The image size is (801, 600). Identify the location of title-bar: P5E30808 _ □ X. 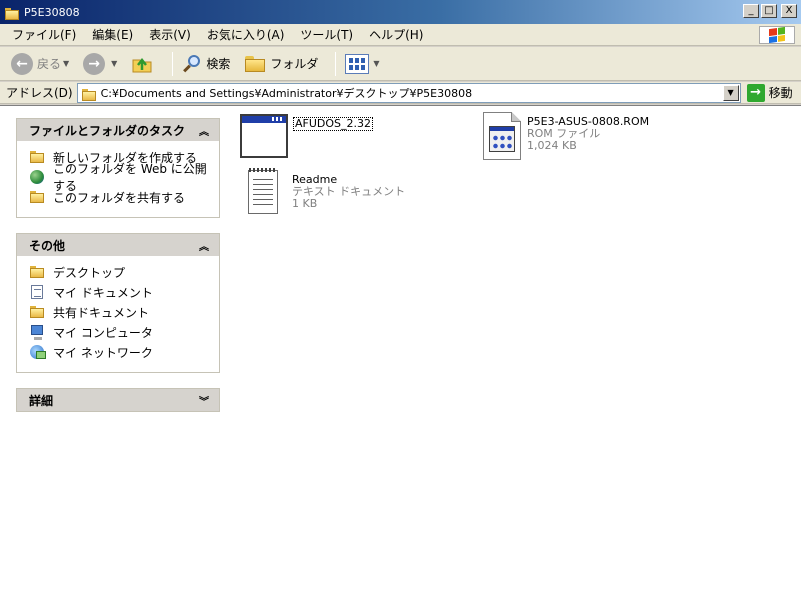
(400, 12).